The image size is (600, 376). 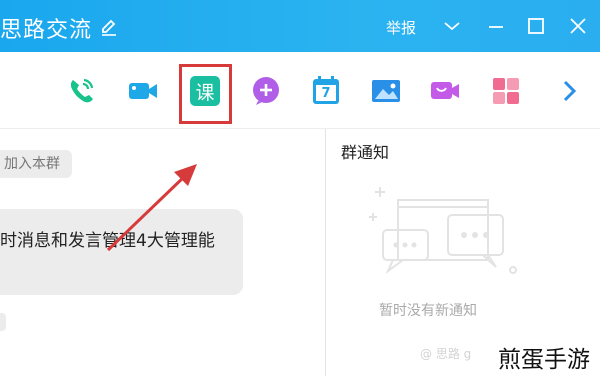 I want to click on message-fragment, so click(x=3, y=322).